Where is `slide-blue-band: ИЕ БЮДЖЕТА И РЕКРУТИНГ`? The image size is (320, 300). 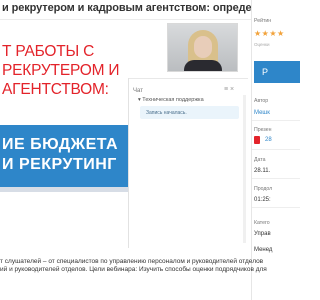
slide-blue-band: ИЕ БЮДЖЕТА И РЕКРУТИНГ is located at coordinates (64, 156).